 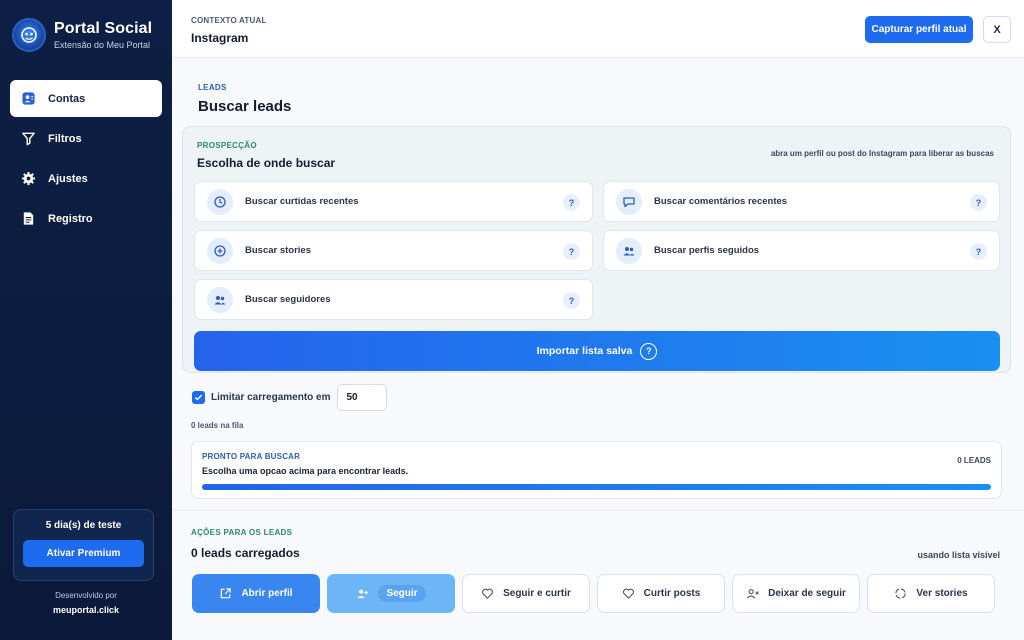 What do you see at coordinates (251, 456) in the screenshot?
I see `status-eyebrow: PRONTO PARA BUSCAR` at bounding box center [251, 456].